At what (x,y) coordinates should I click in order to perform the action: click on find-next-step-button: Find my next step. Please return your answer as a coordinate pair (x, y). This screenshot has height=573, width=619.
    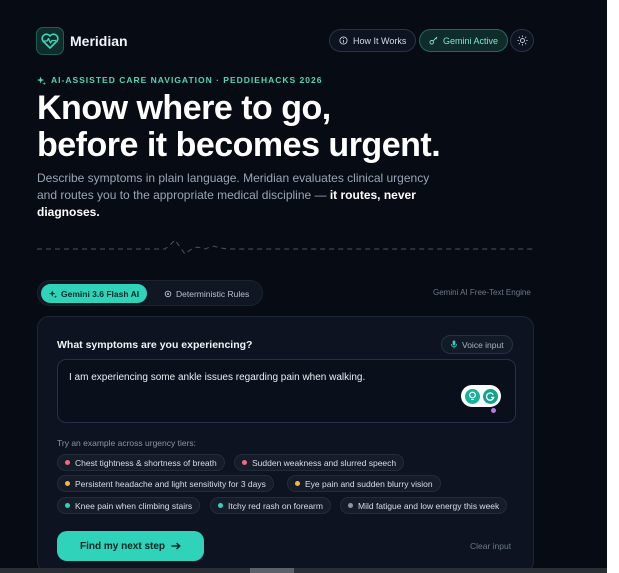
    Looking at the image, I should click on (130, 546).